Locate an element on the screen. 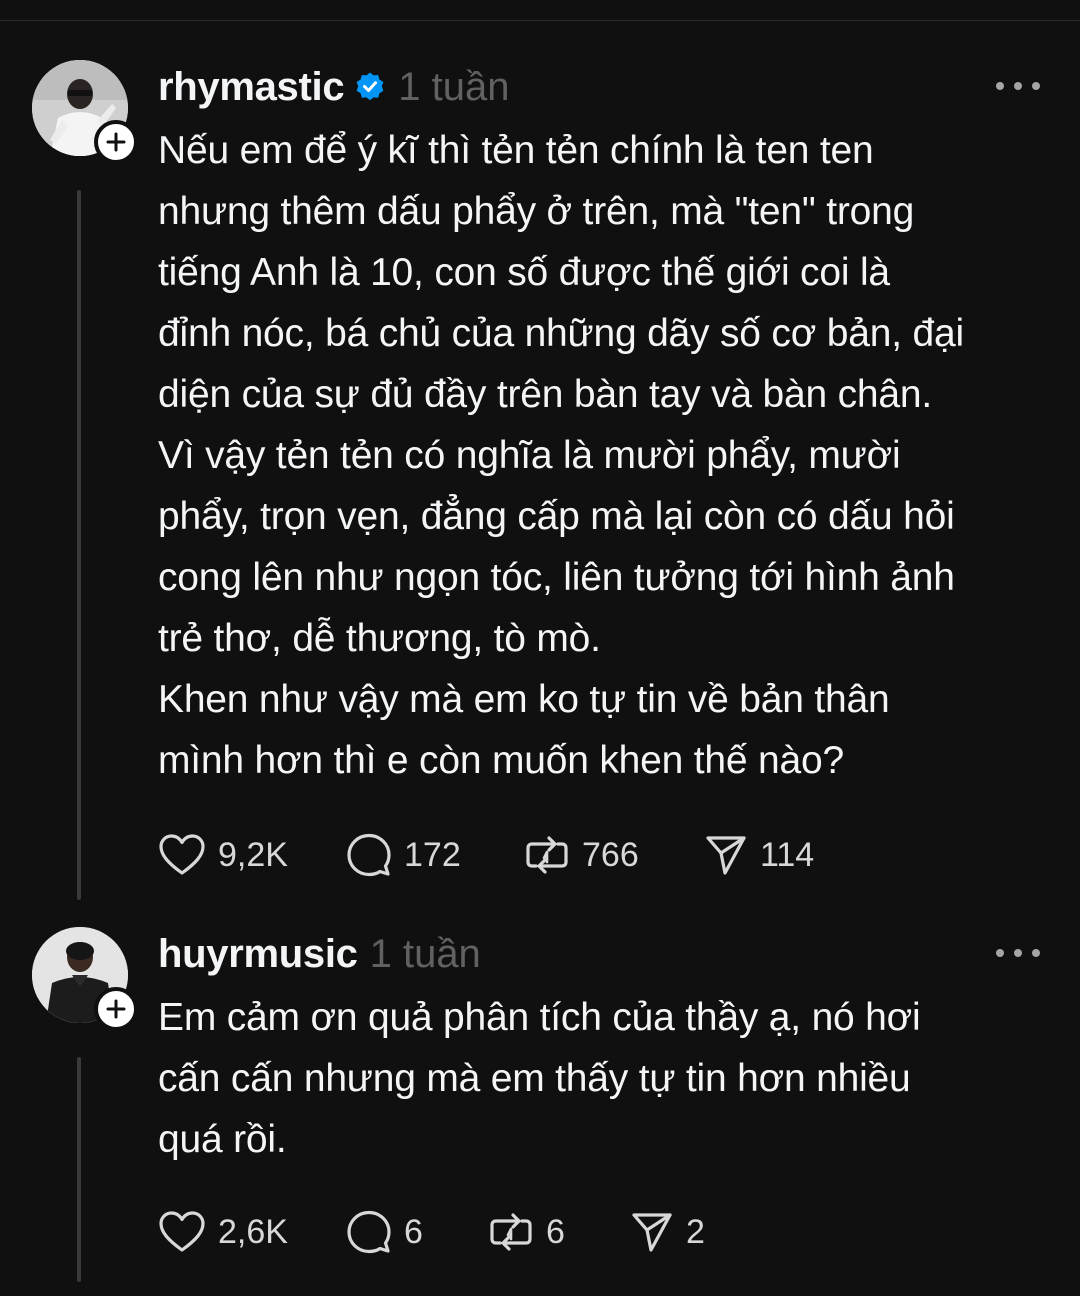 The image size is (1080, 1296). username: huyrmusic is located at coordinates (258, 954).